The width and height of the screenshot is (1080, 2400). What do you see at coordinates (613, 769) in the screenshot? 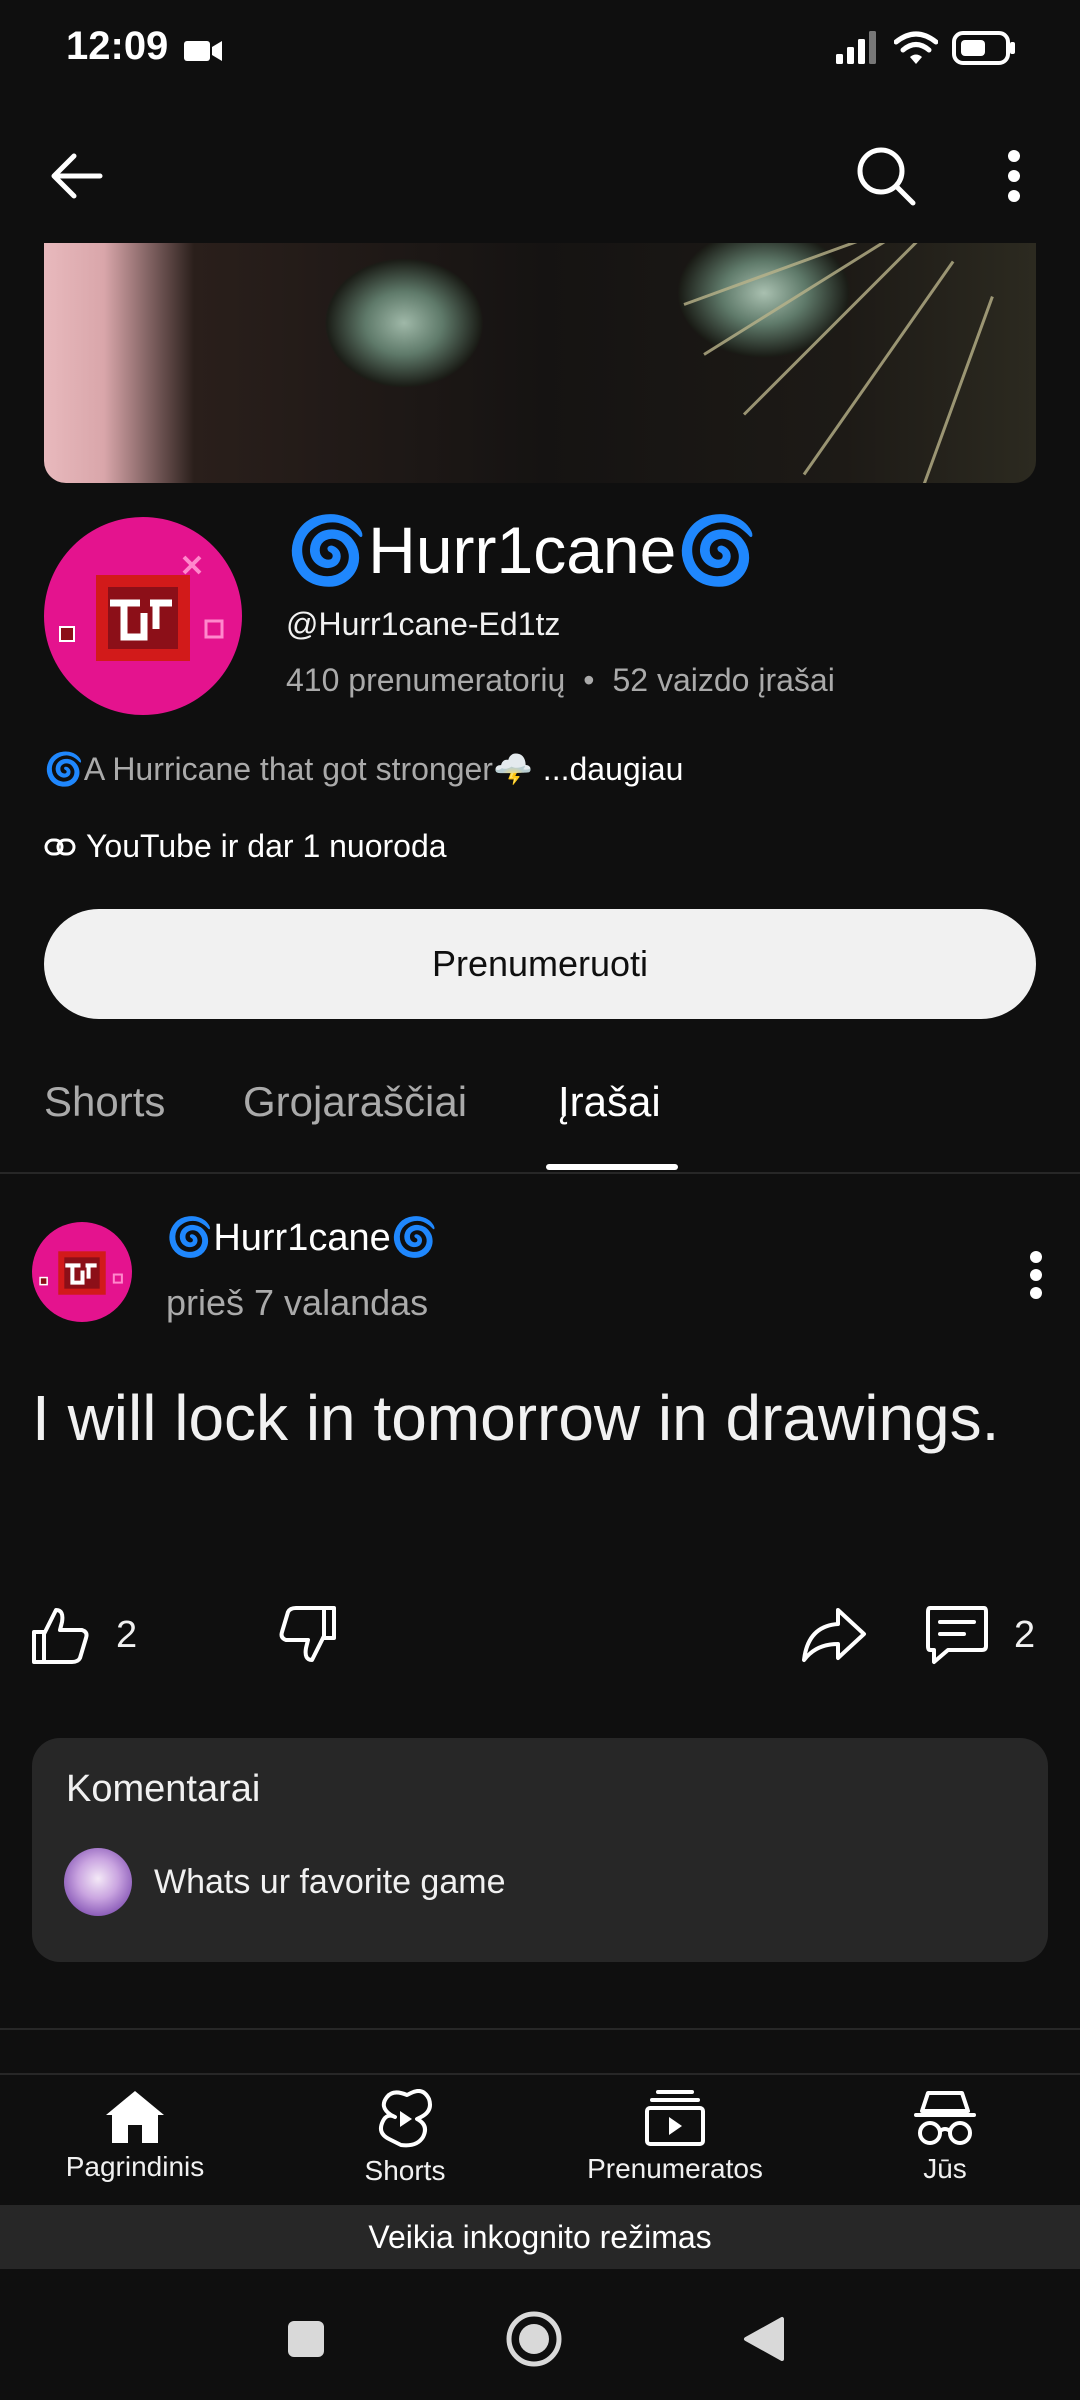
I see `description-more-link: ...daugiau` at bounding box center [613, 769].